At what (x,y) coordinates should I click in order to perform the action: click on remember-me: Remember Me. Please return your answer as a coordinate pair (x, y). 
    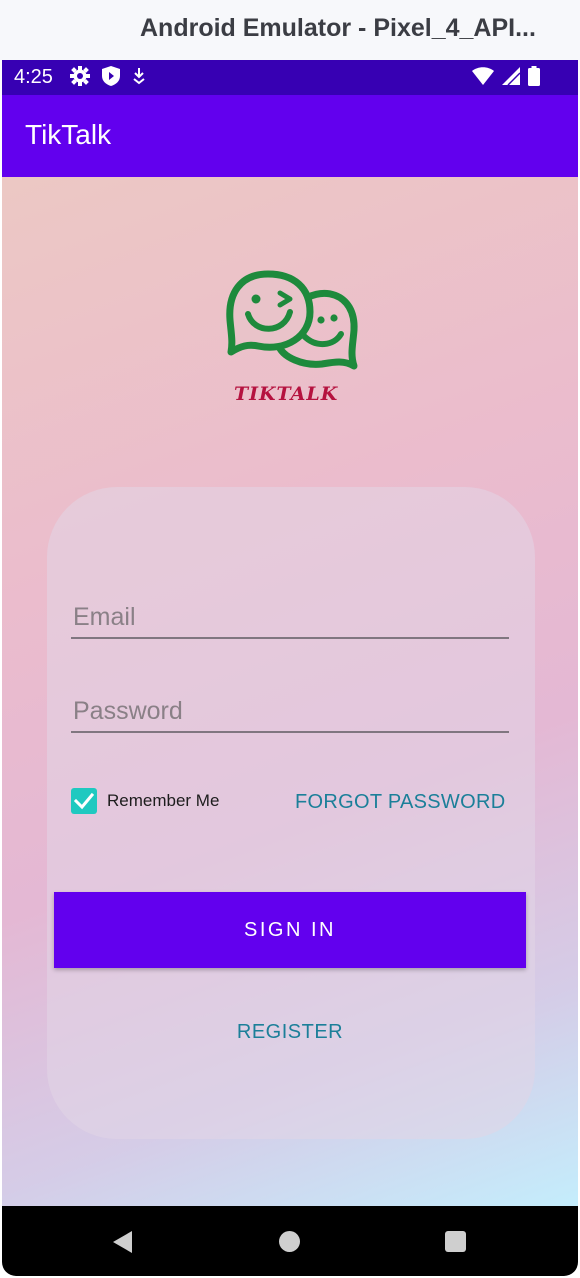
    Looking at the image, I should click on (145, 801).